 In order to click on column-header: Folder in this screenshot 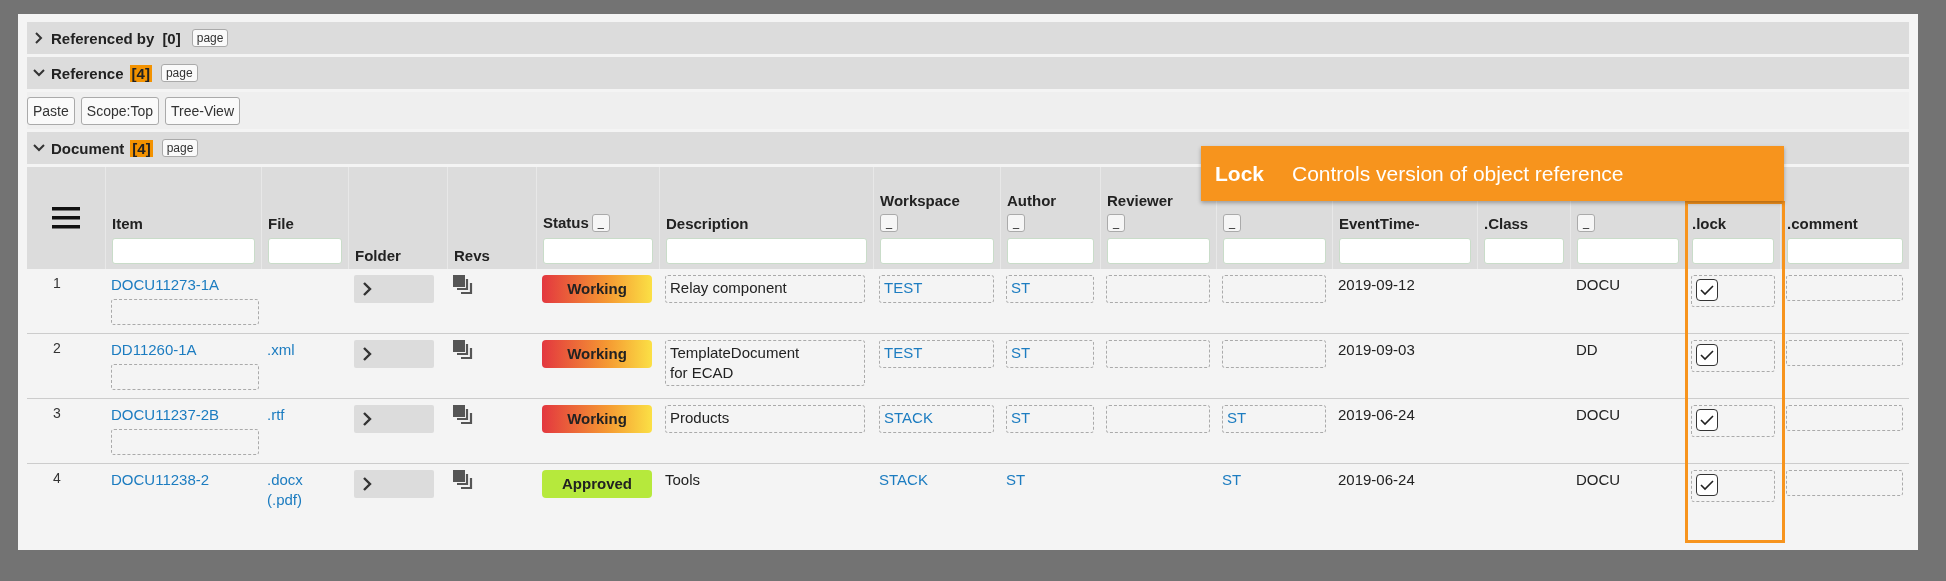, I will do `click(378, 255)`.